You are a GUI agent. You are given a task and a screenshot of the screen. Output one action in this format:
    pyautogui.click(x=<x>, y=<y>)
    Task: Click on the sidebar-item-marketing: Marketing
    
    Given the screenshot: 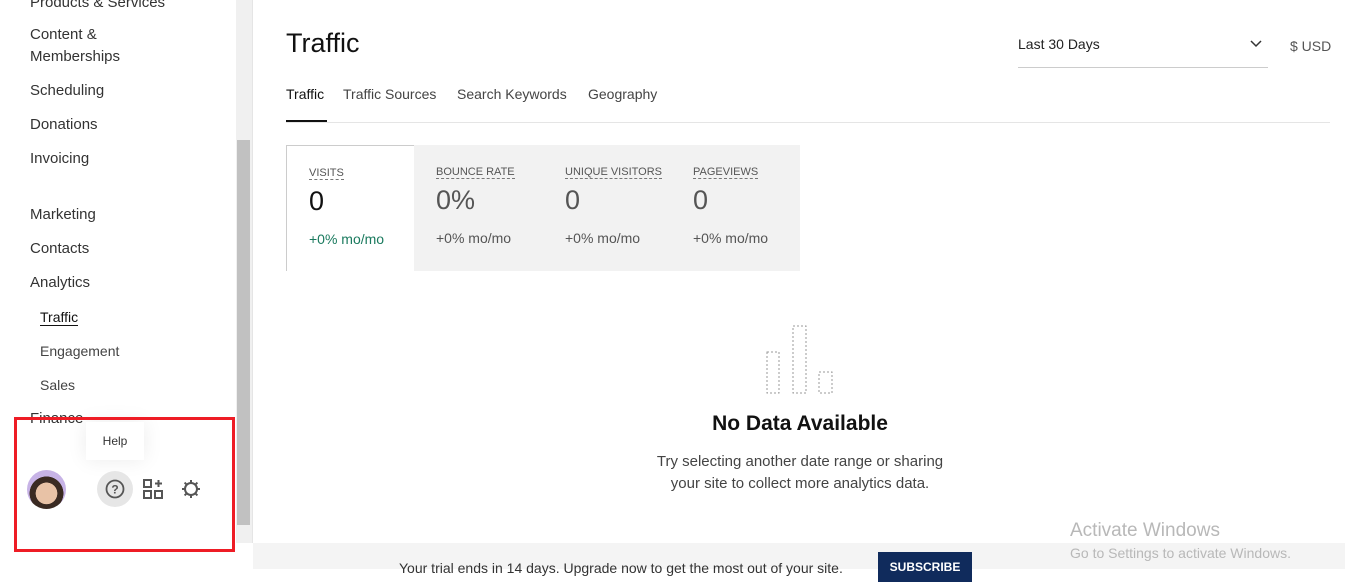 What is the action you would take?
    pyautogui.click(x=63, y=215)
    